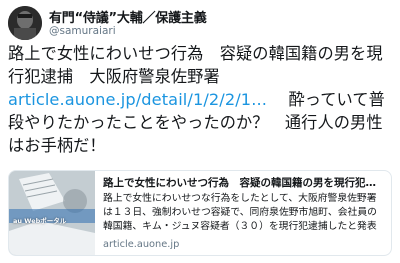 The height and width of the screenshot is (263, 400). I want to click on card-domain: article.auone.jp, so click(141, 244).